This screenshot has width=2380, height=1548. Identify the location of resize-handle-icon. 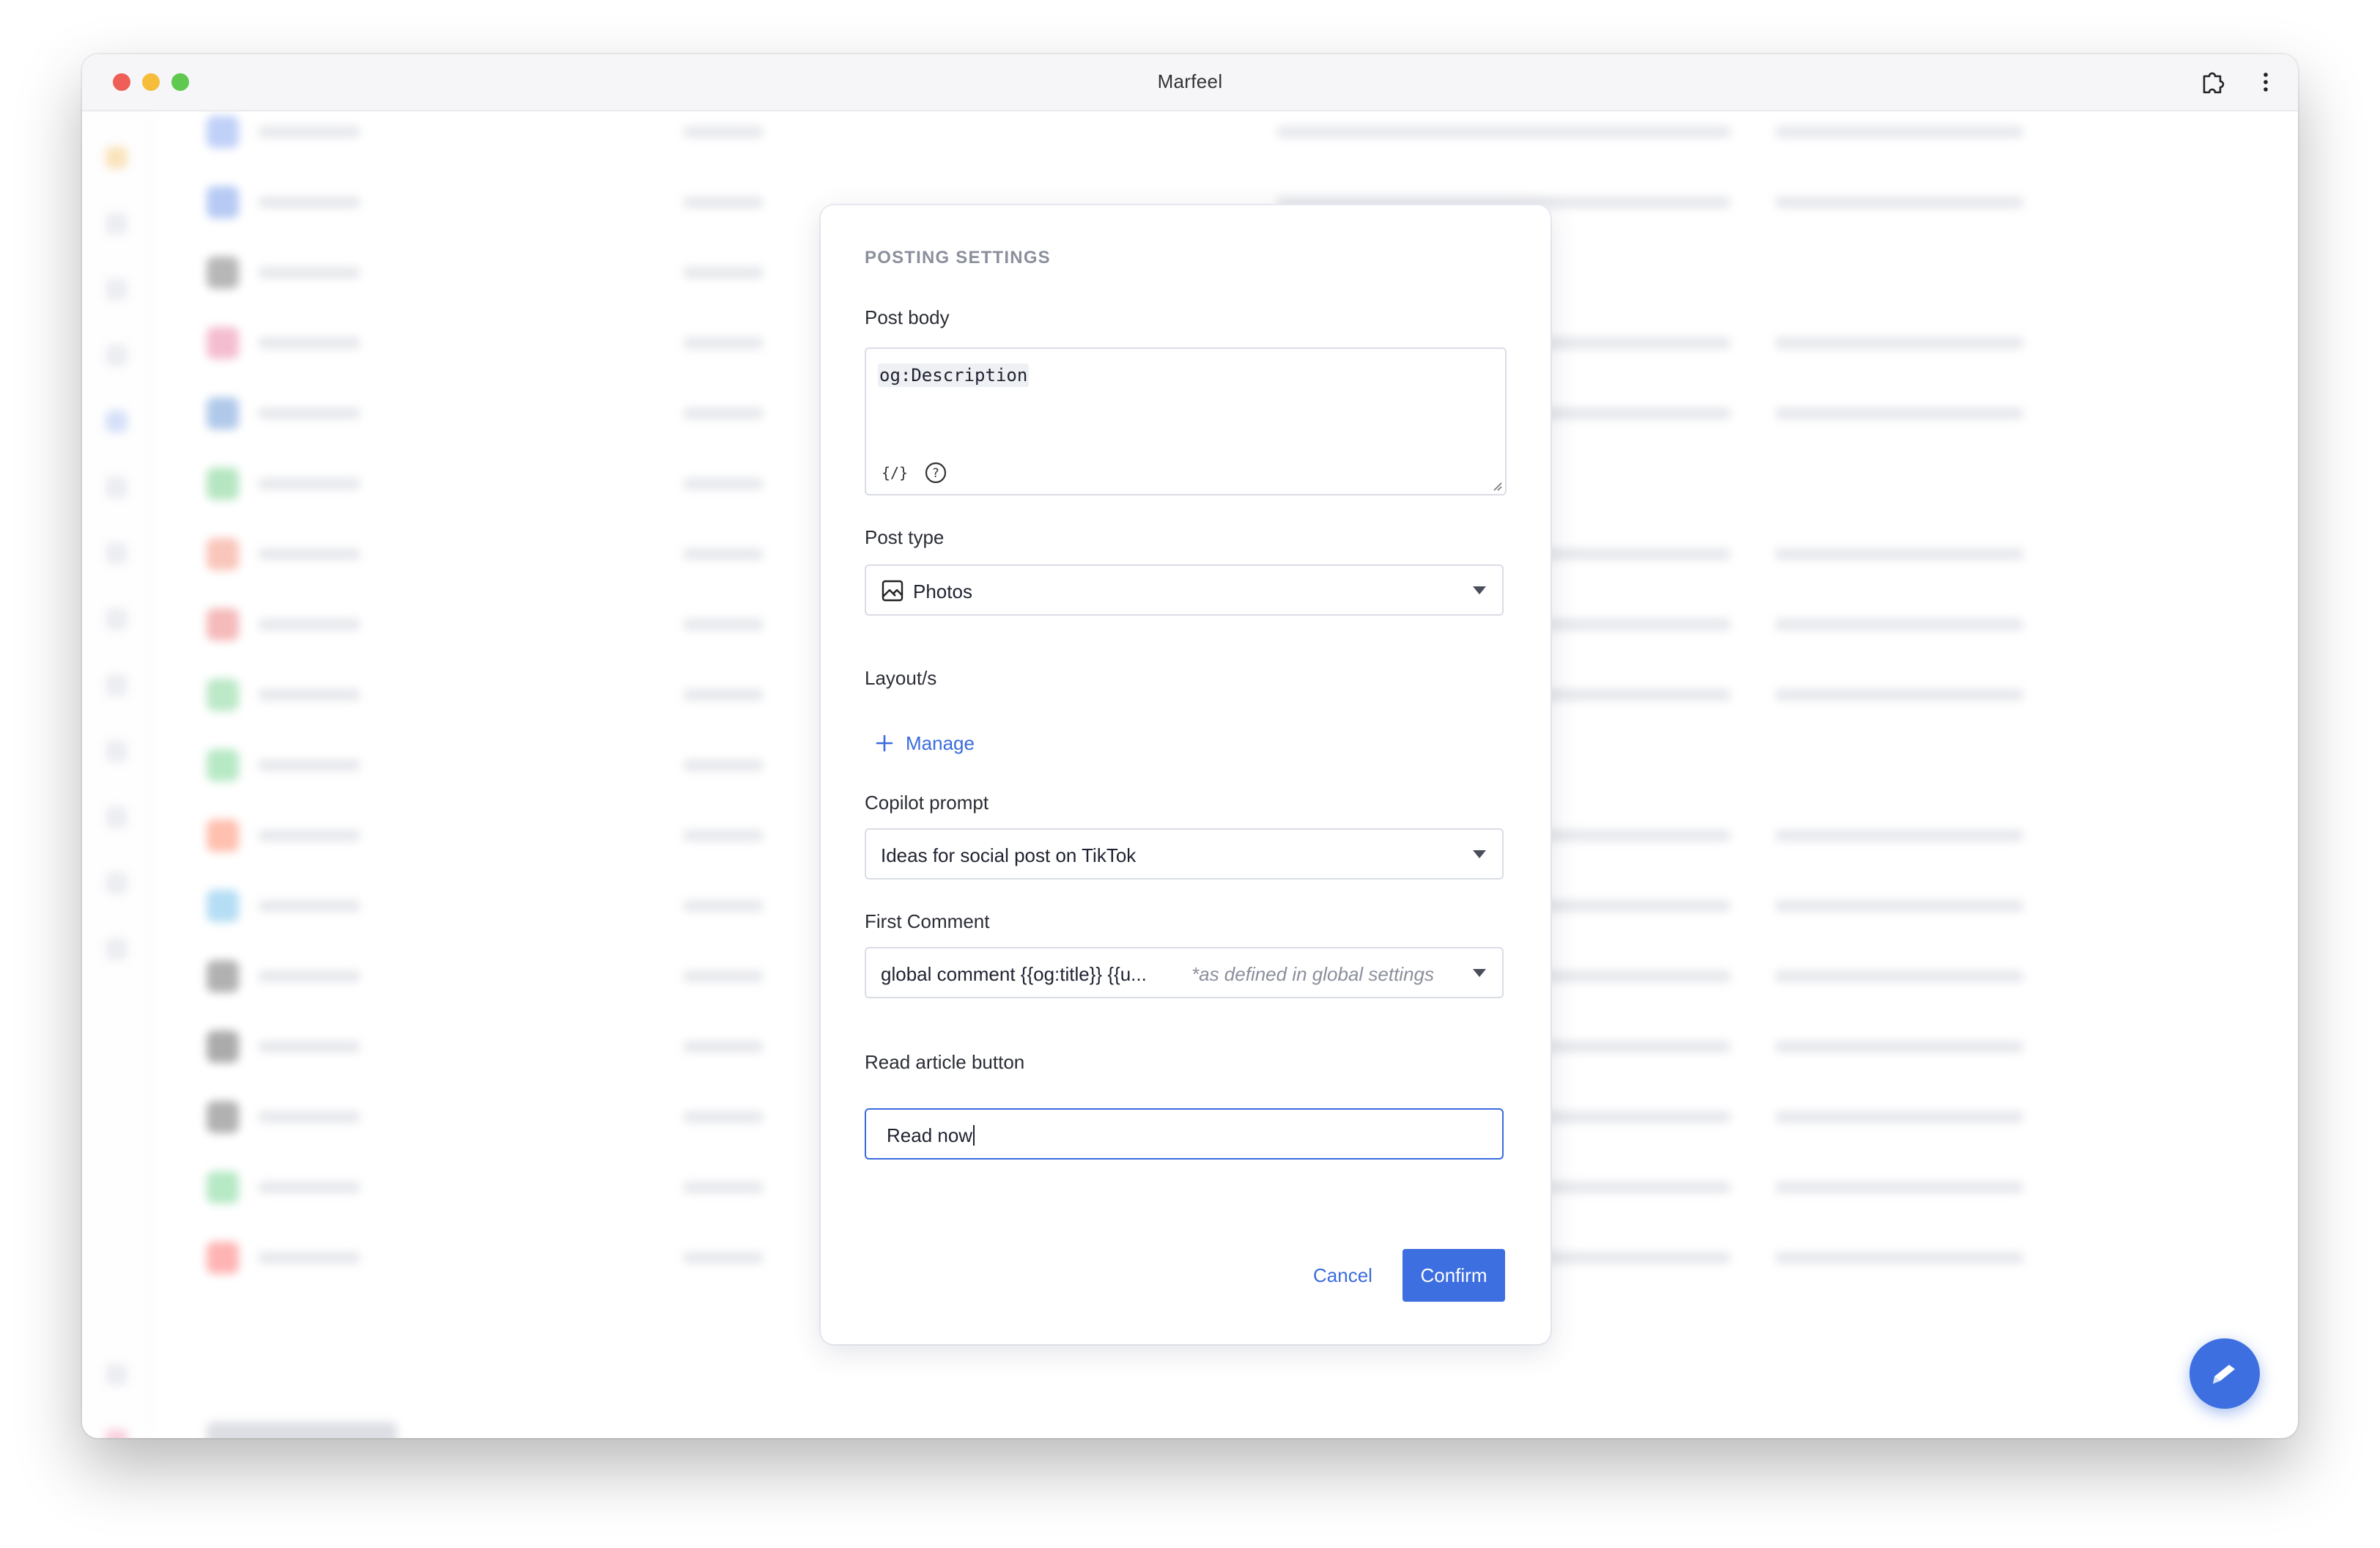
(1496, 485).